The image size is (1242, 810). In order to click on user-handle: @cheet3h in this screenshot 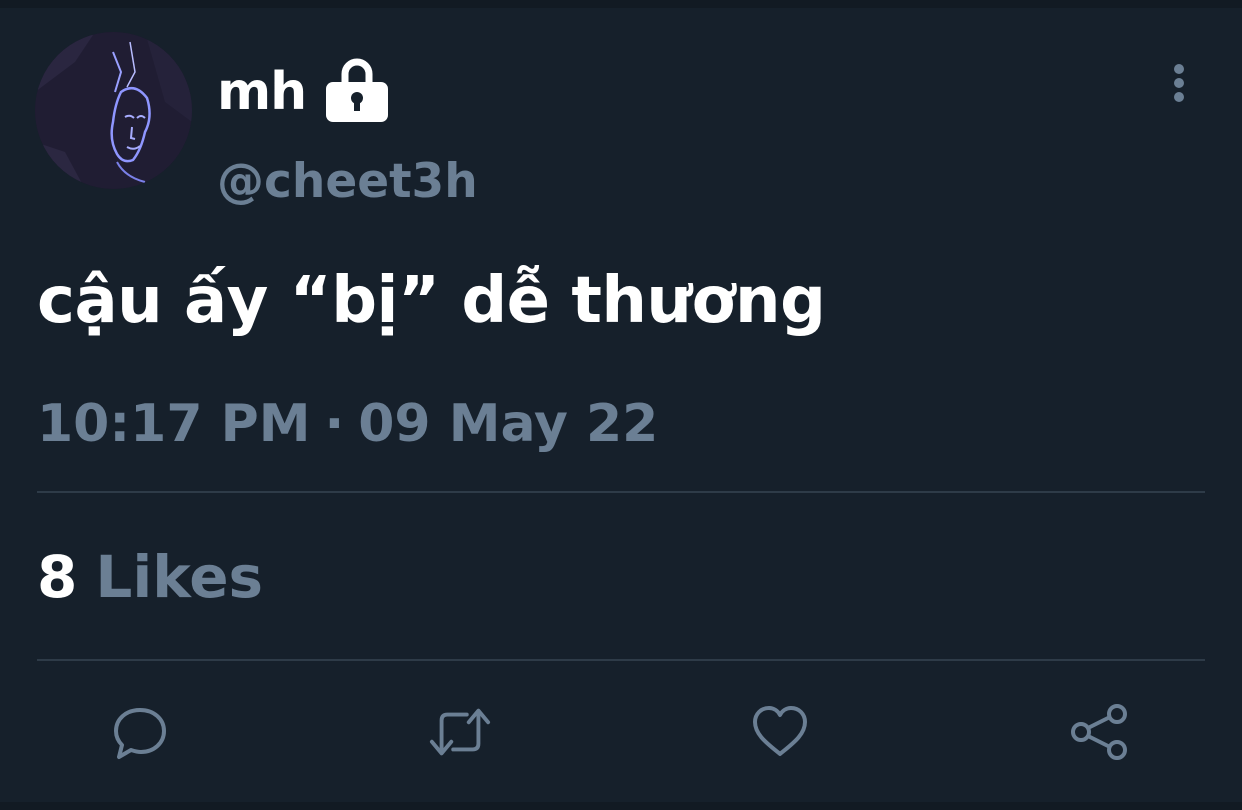, I will do `click(347, 181)`.